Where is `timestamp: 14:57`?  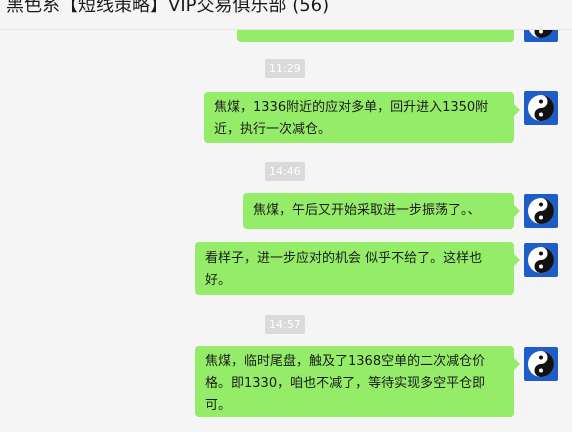 timestamp: 14:57 is located at coordinates (285, 324).